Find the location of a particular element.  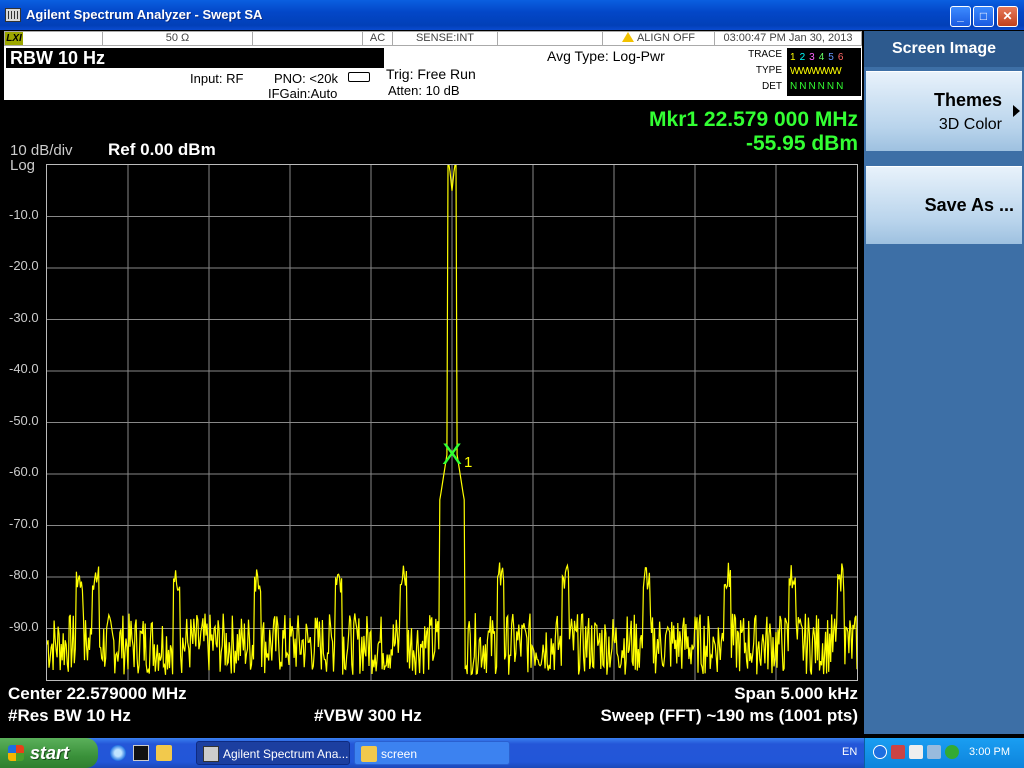

start-button: start is located at coordinates (49, 753).